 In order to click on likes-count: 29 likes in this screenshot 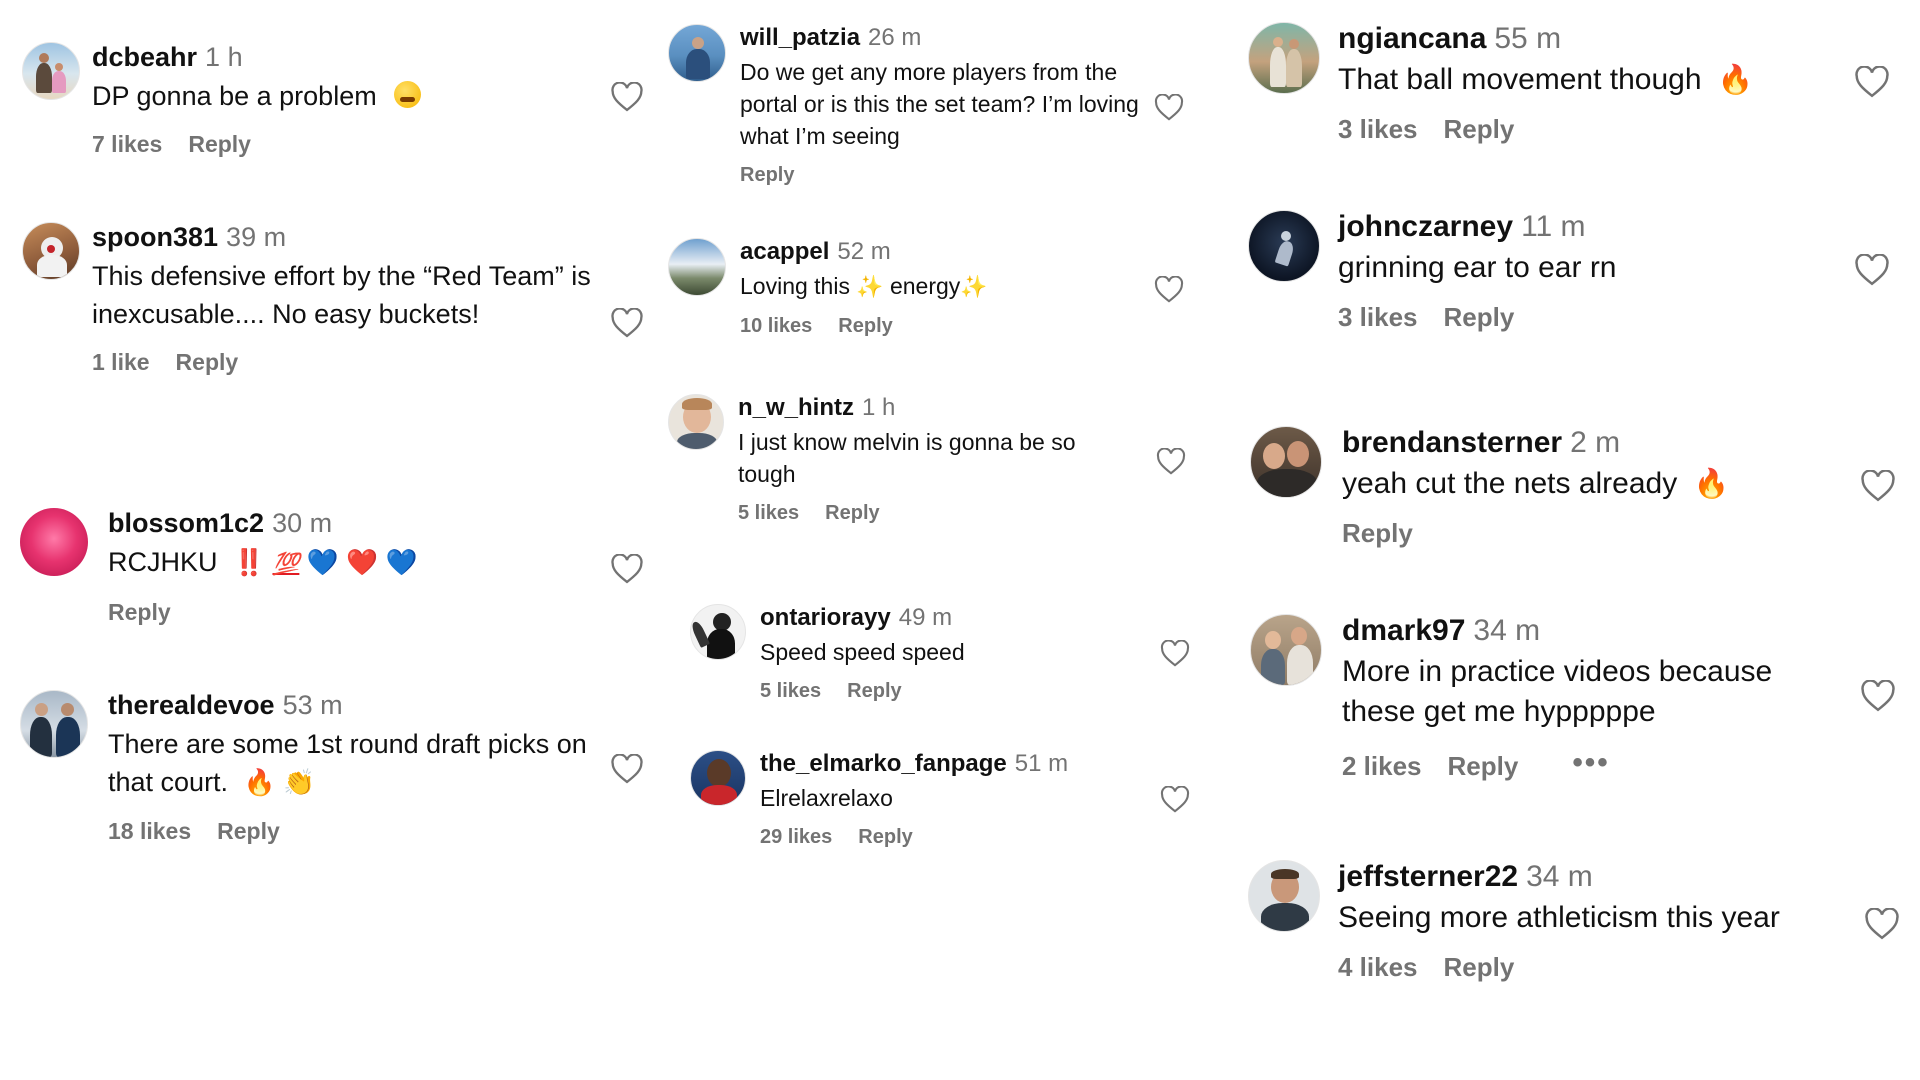, I will do `click(796, 837)`.